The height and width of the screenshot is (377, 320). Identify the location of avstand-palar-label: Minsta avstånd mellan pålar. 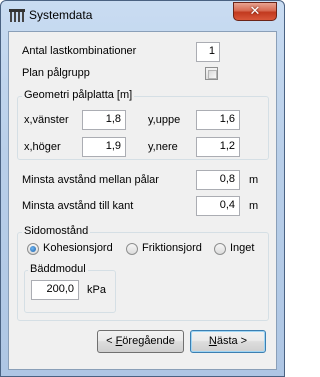
(90, 180).